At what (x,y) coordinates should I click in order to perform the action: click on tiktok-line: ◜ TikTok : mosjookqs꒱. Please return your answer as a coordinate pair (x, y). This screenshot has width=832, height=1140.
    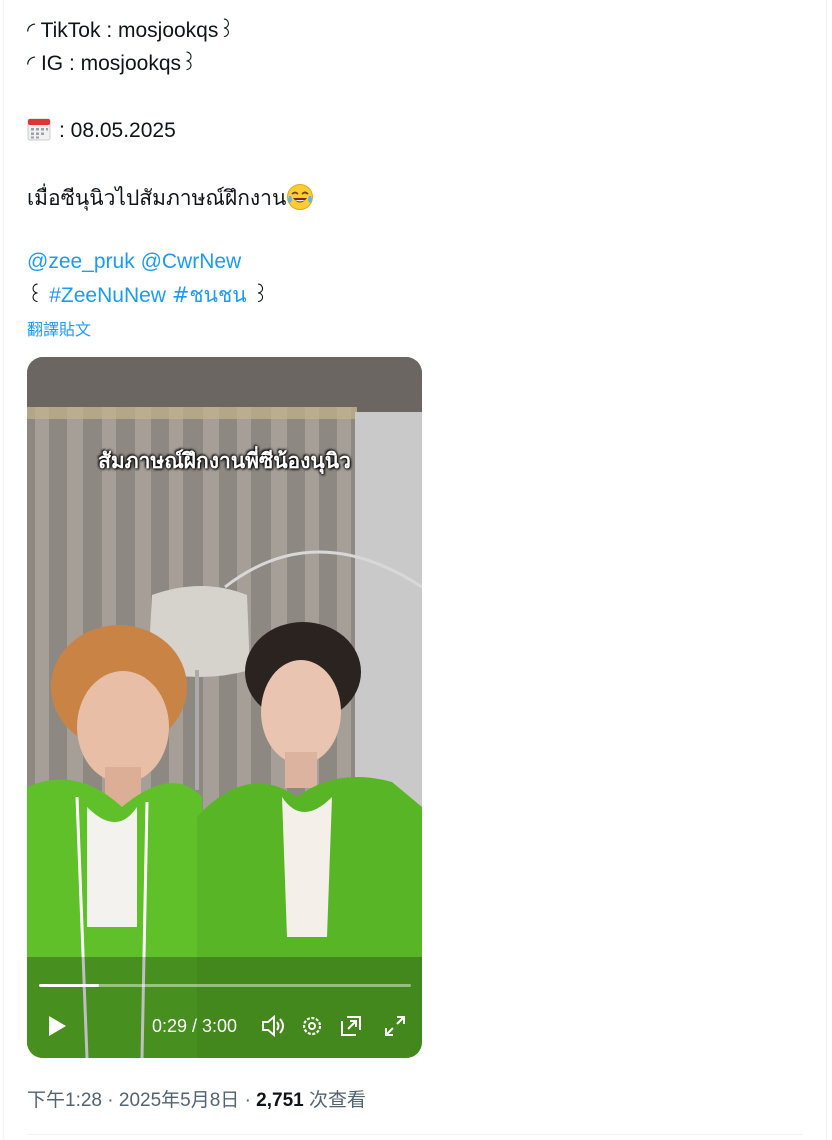
    Looking at the image, I should click on (131, 30).